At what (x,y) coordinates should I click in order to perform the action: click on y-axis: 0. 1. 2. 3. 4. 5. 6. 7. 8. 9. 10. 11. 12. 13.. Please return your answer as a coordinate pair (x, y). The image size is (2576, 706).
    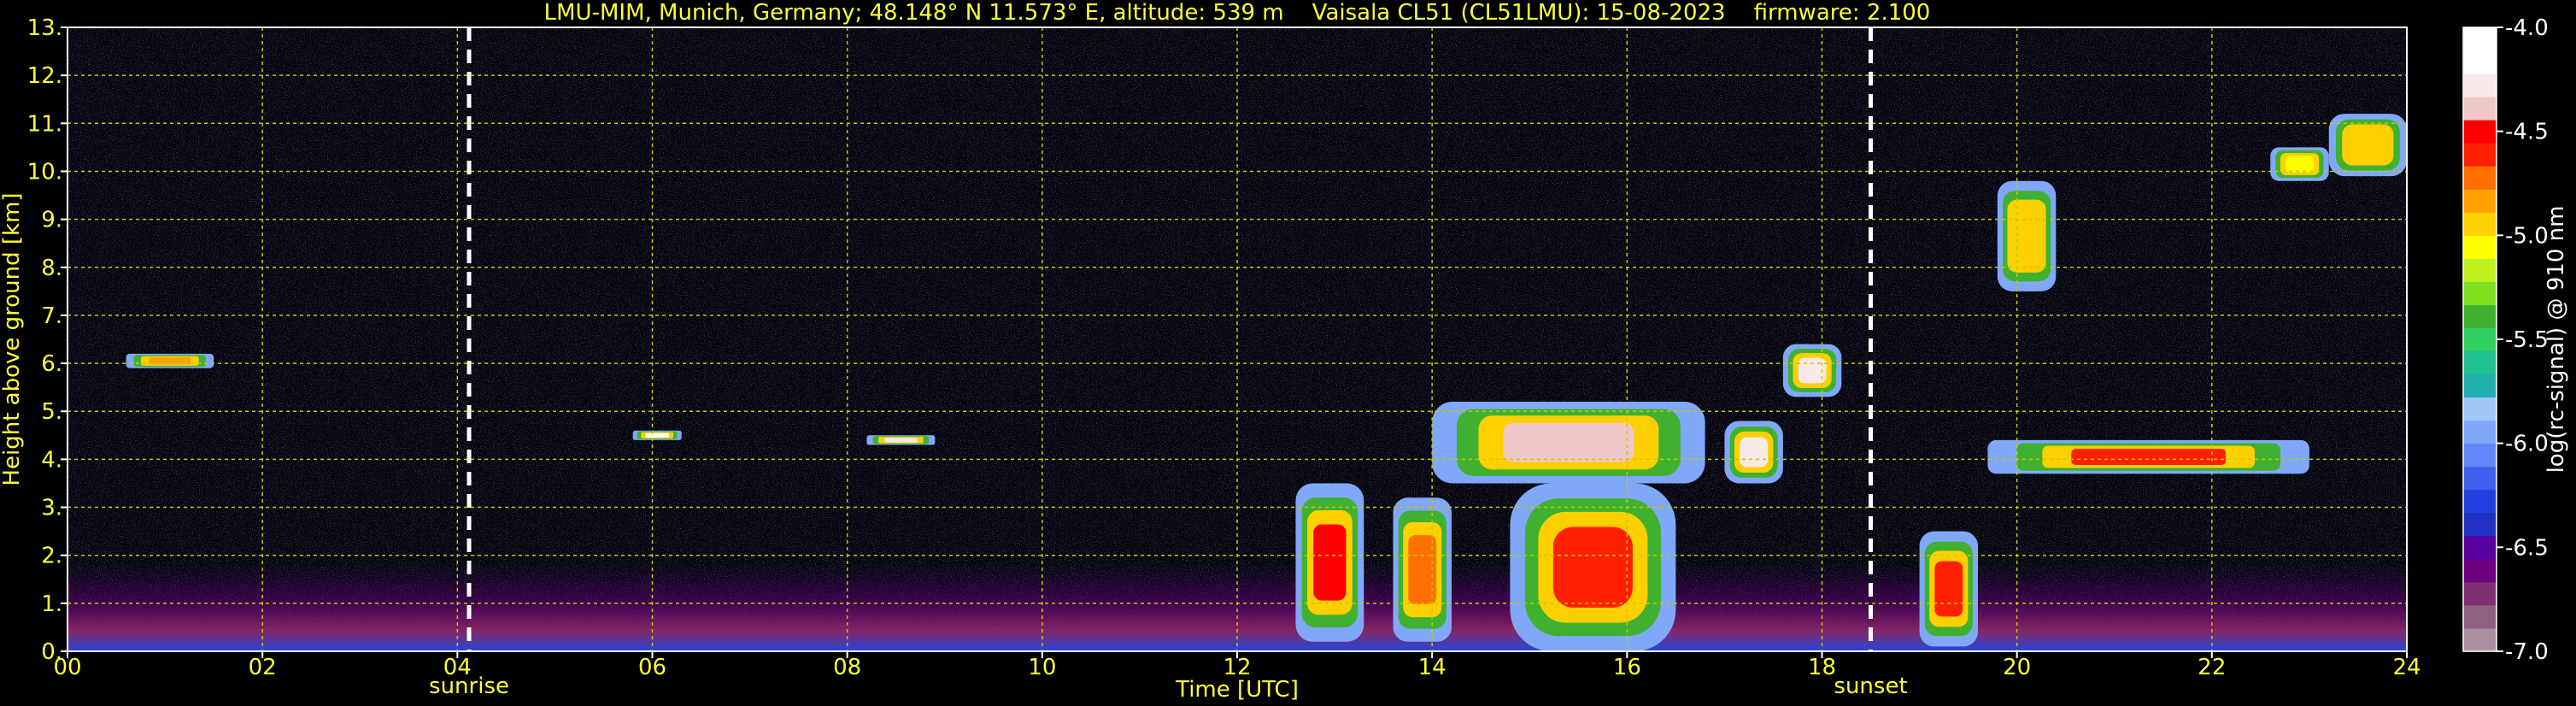
    Looking at the image, I should click on (47, 340).